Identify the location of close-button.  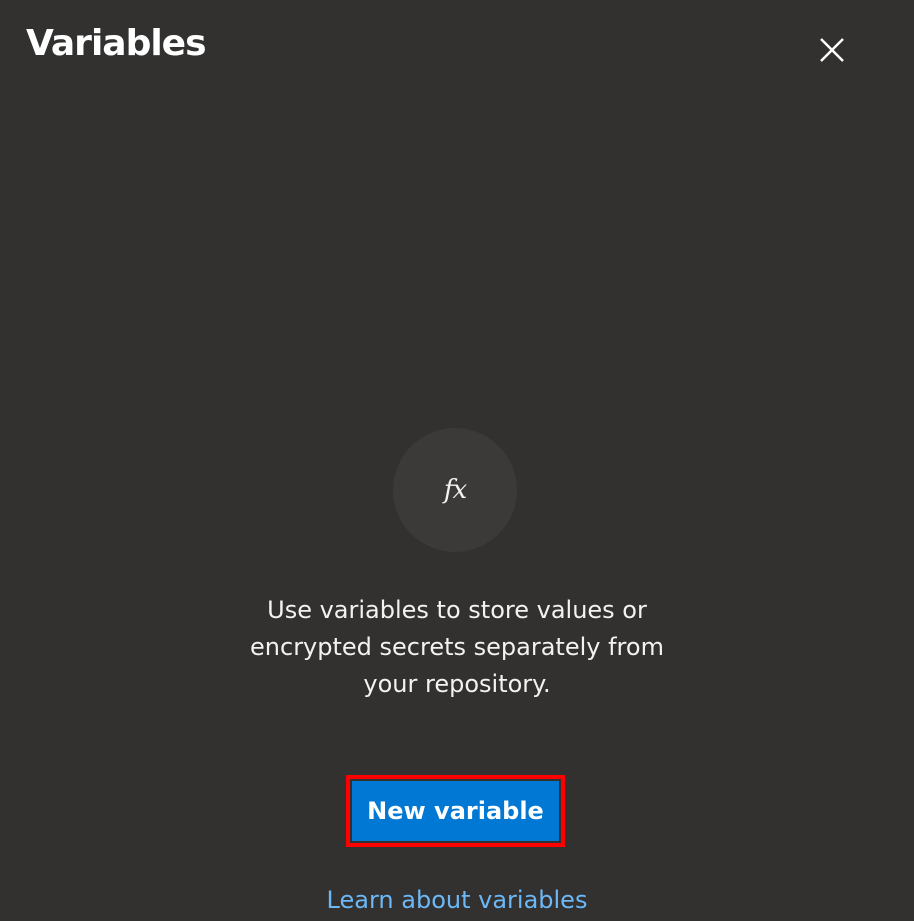
(832, 50).